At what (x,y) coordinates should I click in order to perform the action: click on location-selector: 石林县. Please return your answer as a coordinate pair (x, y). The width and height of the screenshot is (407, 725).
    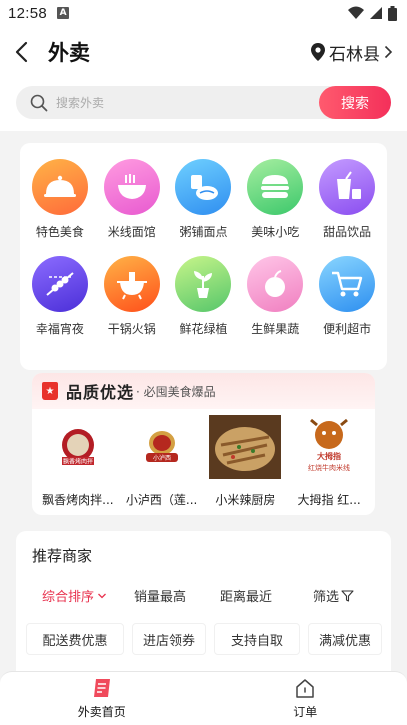
    Looking at the image, I should click on (352, 52).